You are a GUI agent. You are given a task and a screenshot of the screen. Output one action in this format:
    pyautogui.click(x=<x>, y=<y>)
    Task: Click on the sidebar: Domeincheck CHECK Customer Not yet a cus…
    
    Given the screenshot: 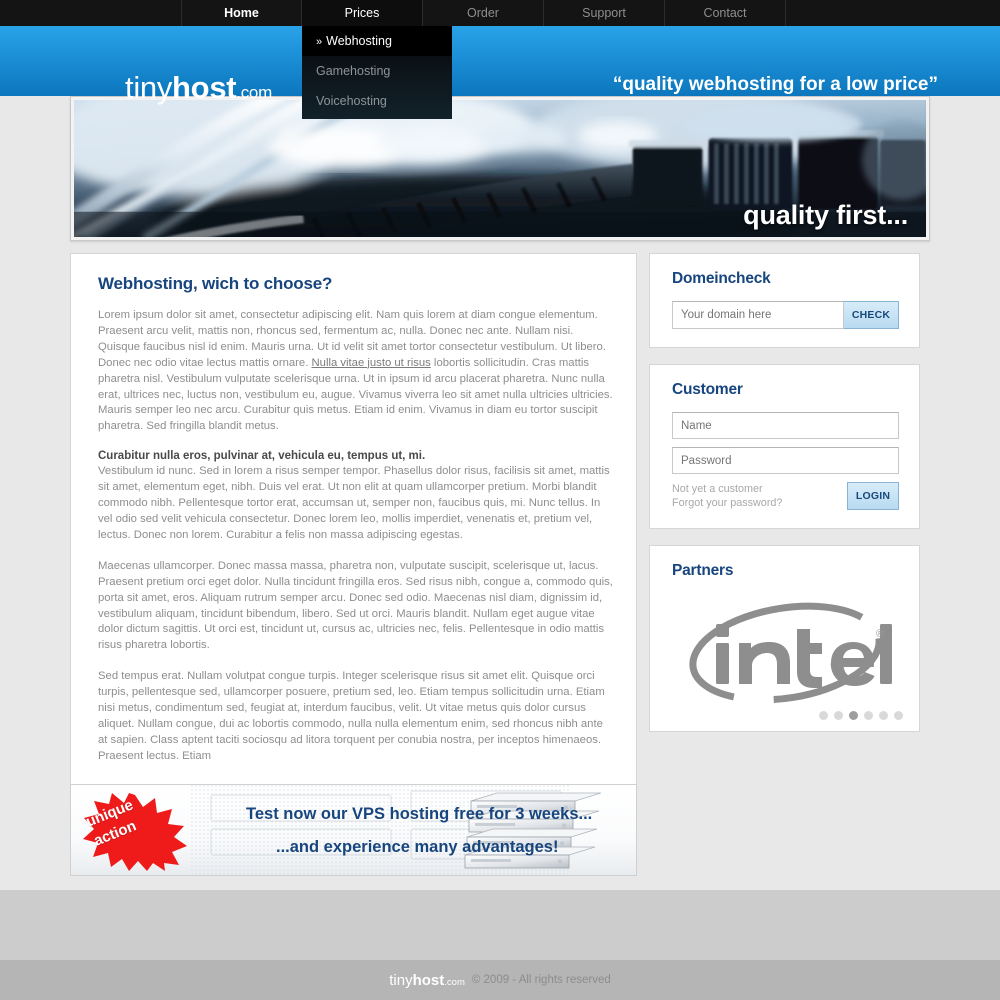 What is the action you would take?
    pyautogui.click(x=784, y=500)
    